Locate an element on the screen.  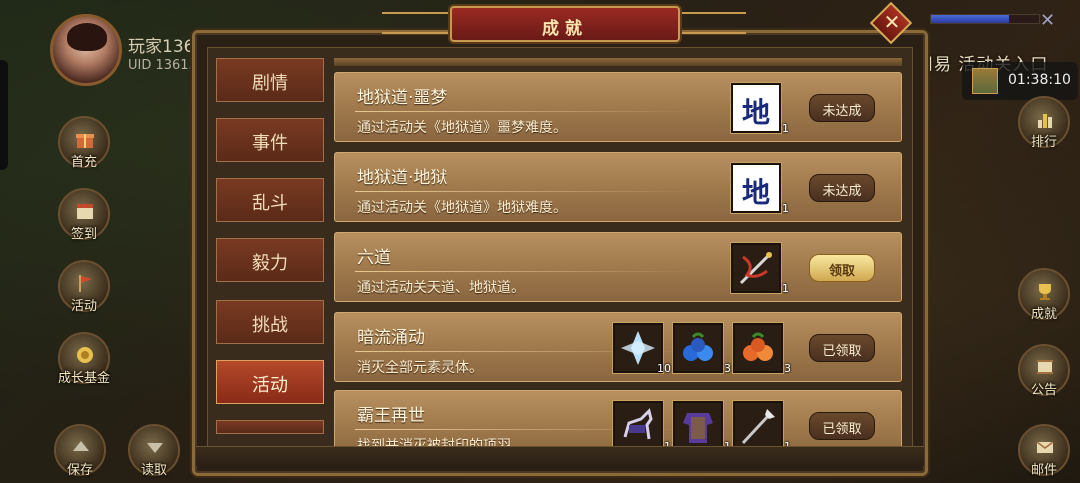
spear-icon: 1 is located at coordinates (762, 426).